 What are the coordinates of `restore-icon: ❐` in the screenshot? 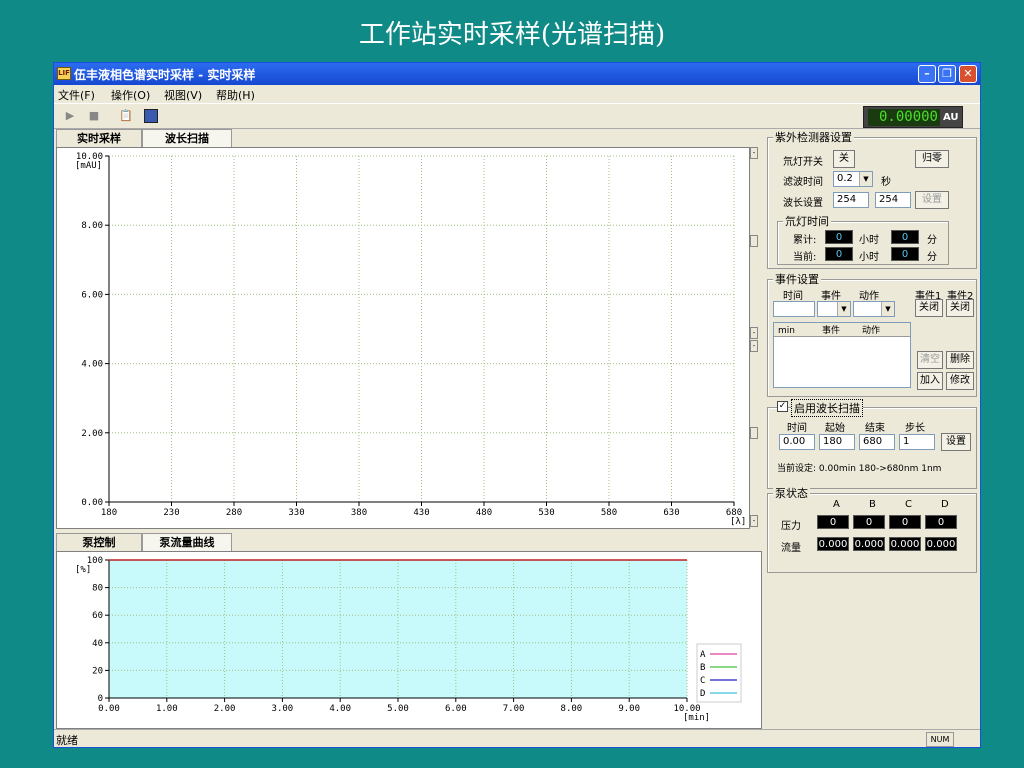 It's located at (947, 74).